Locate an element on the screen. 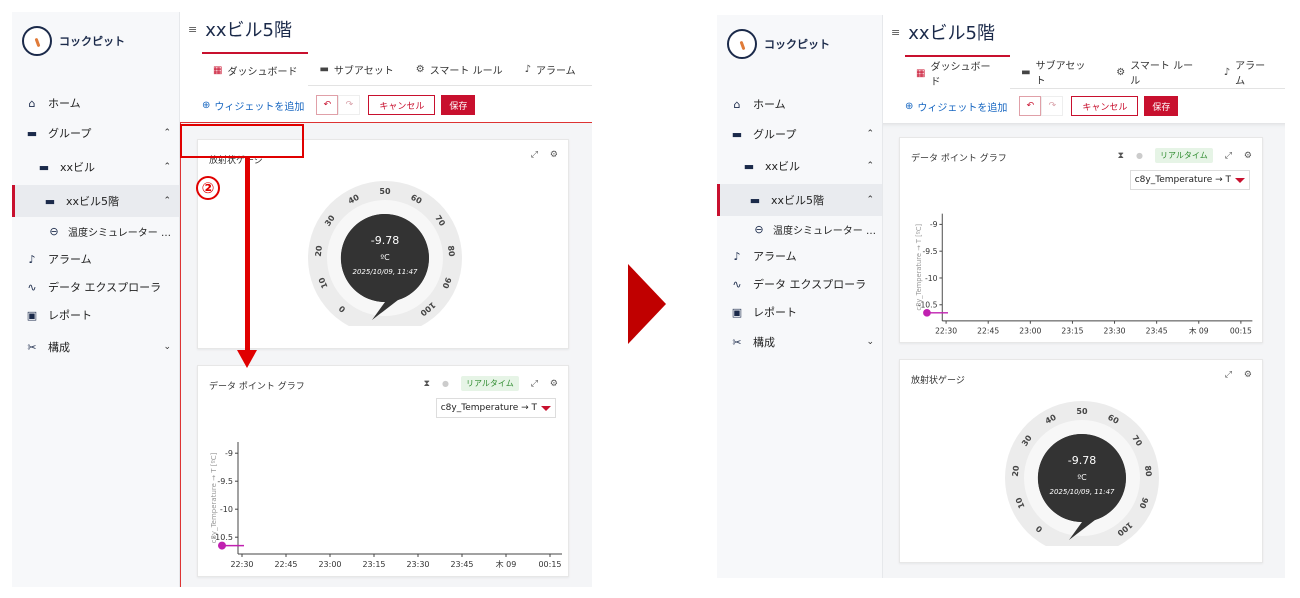  tab-label: スマート ルール is located at coordinates (466, 71).